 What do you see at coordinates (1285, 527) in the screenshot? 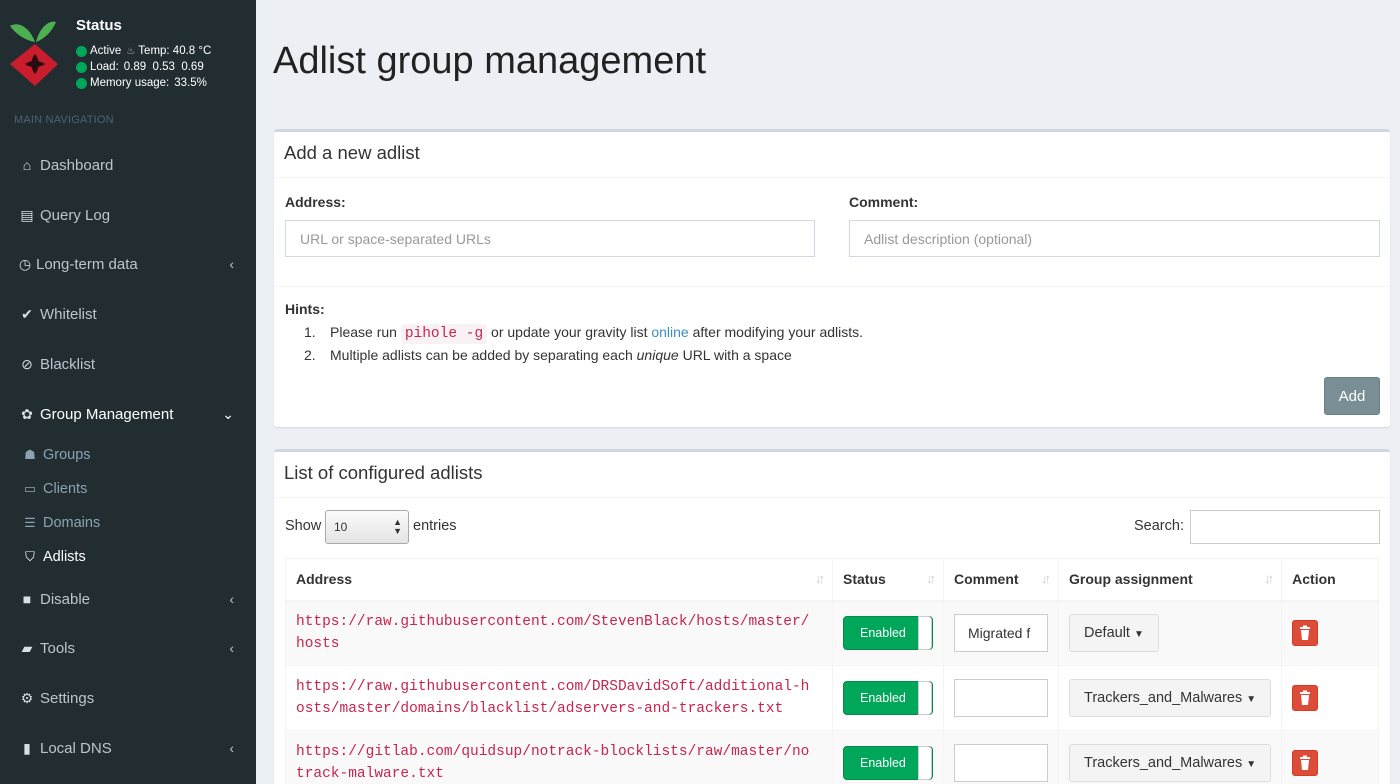
I see `search-input` at bounding box center [1285, 527].